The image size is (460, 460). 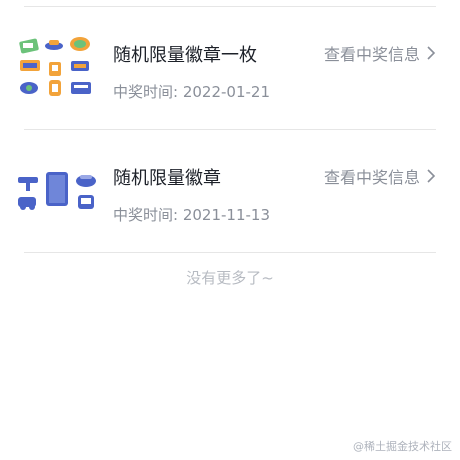 What do you see at coordinates (191, 215) in the screenshot?
I see `prize-date: 中奖时间: 2021-11-13` at bounding box center [191, 215].